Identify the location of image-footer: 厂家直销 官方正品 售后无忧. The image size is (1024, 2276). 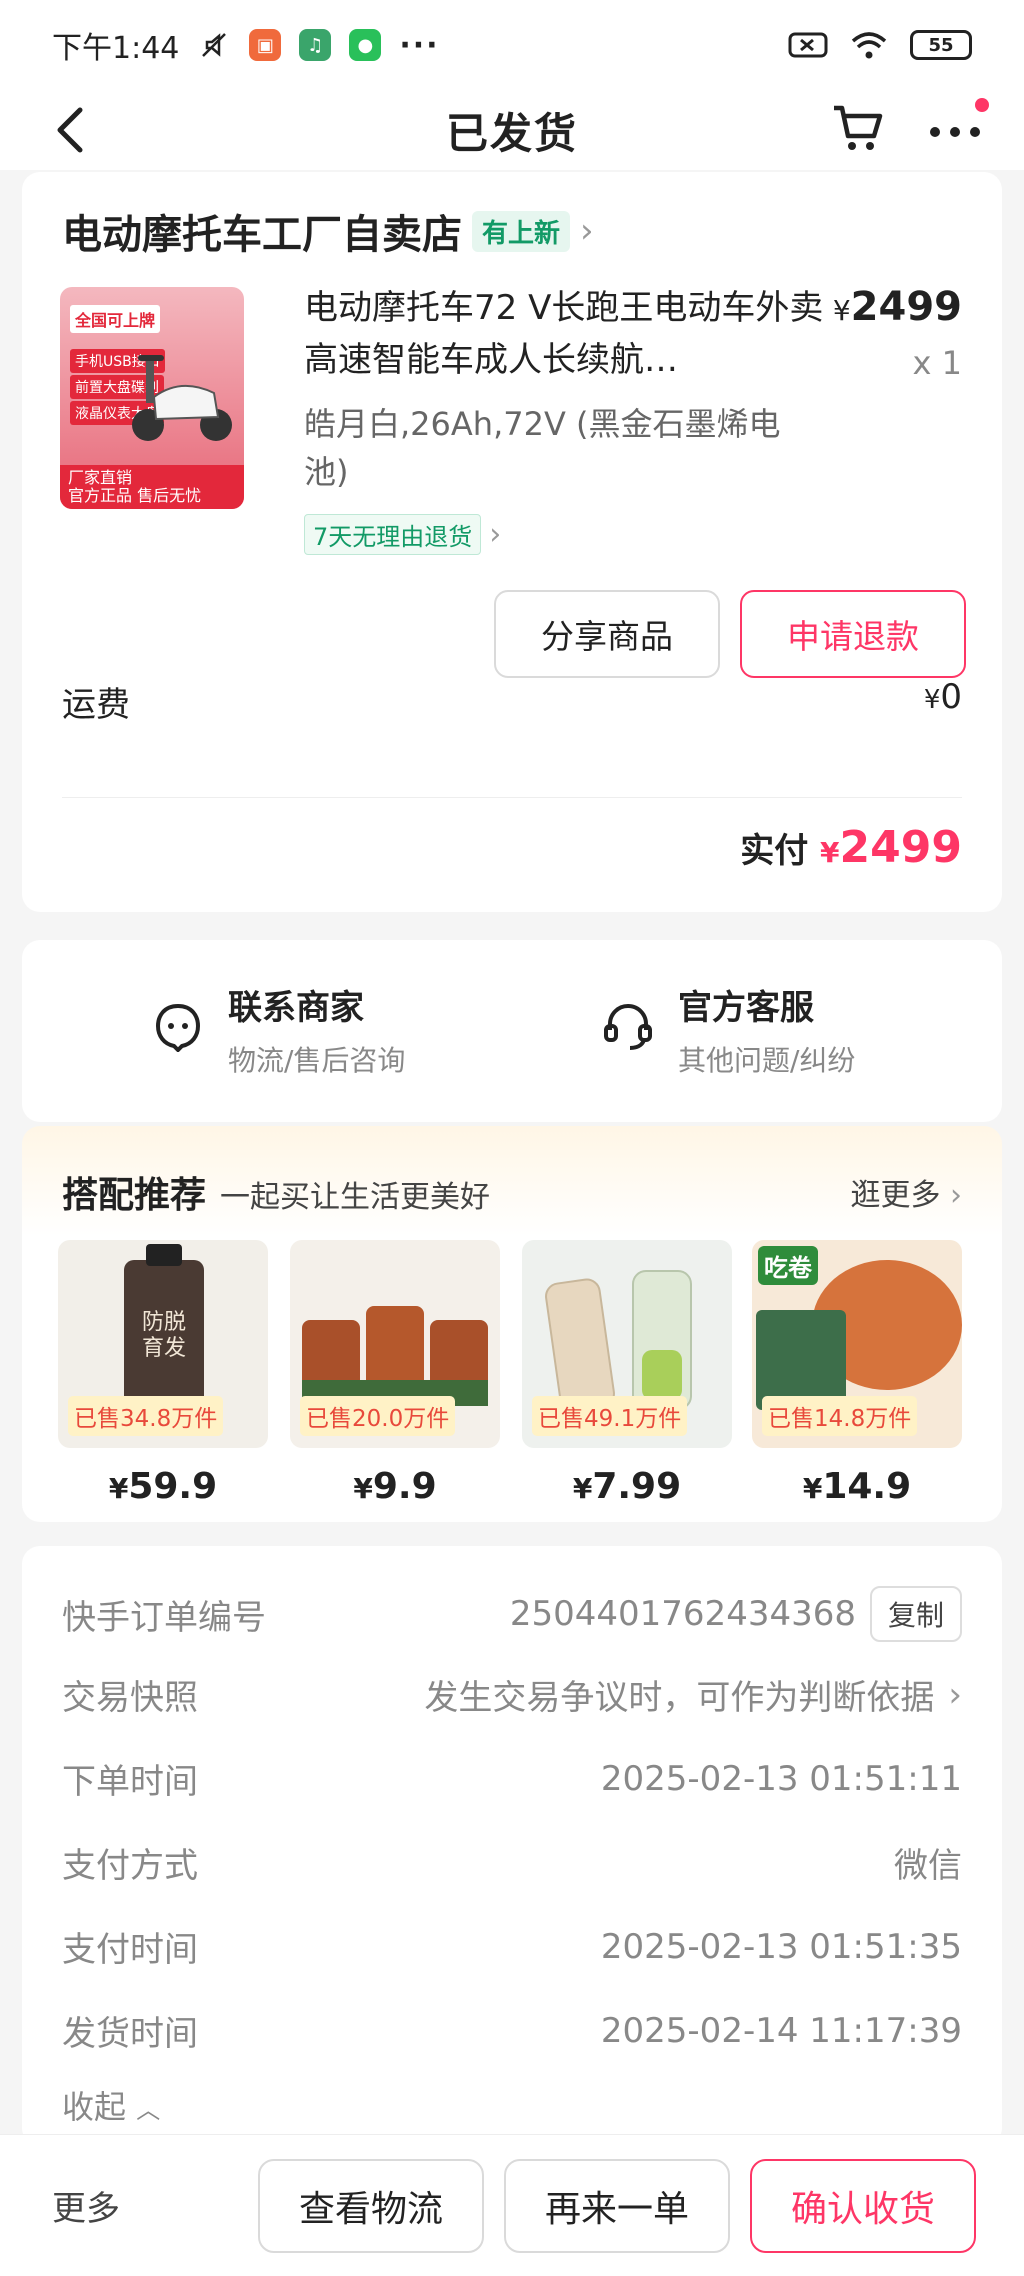
(152, 487).